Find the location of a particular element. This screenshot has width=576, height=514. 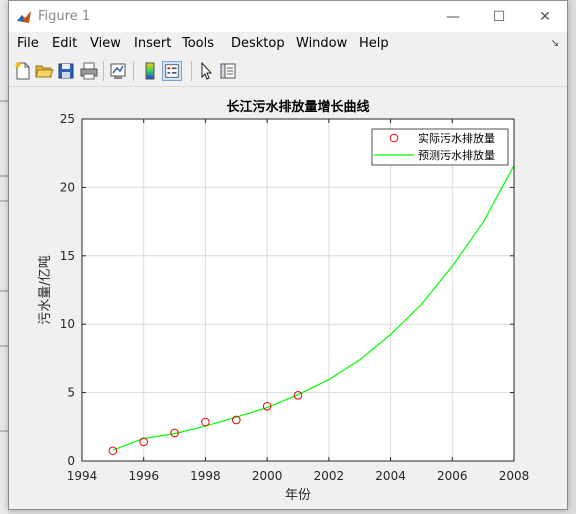

open-file-icon is located at coordinates (44, 71).